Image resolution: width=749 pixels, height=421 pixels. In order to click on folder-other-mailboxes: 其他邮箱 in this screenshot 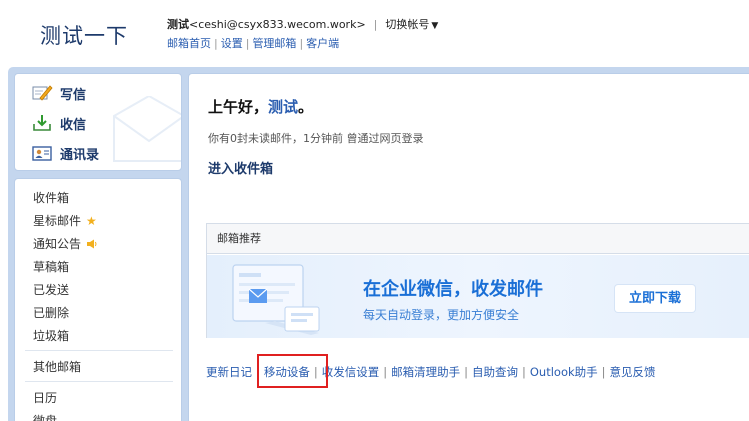, I will do `click(57, 366)`.